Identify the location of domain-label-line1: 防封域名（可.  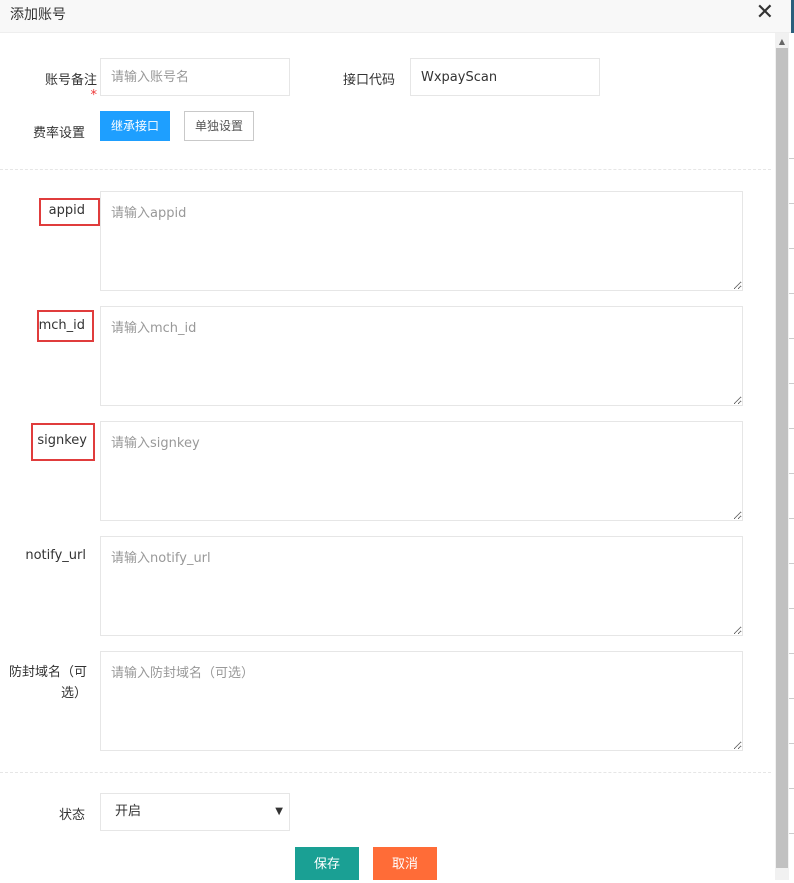
(47, 672).